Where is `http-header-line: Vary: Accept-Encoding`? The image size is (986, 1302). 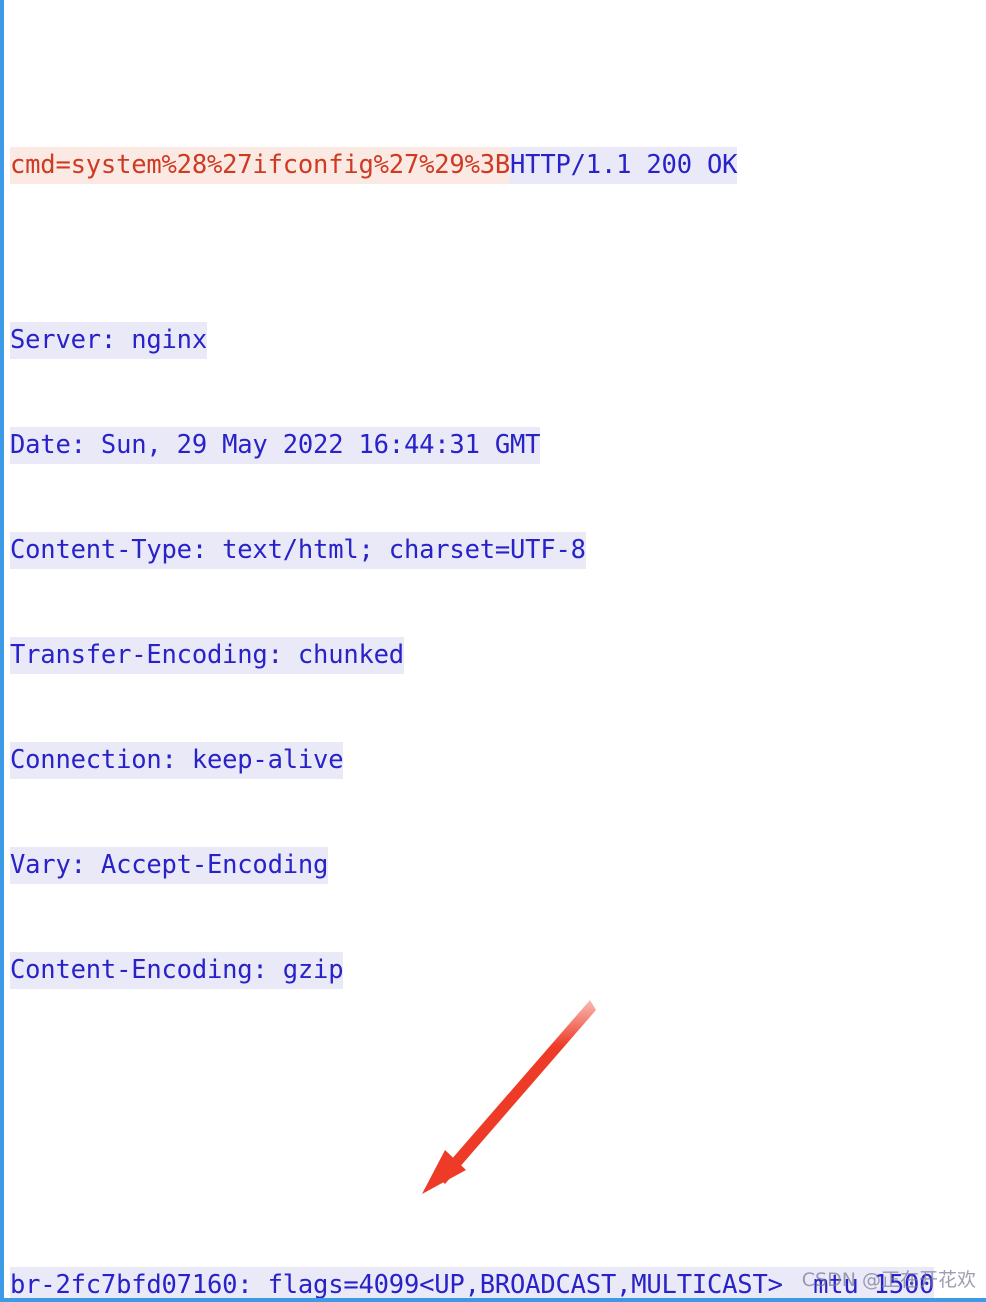 http-header-line: Vary: Accept-Encoding is located at coordinates (498, 865).